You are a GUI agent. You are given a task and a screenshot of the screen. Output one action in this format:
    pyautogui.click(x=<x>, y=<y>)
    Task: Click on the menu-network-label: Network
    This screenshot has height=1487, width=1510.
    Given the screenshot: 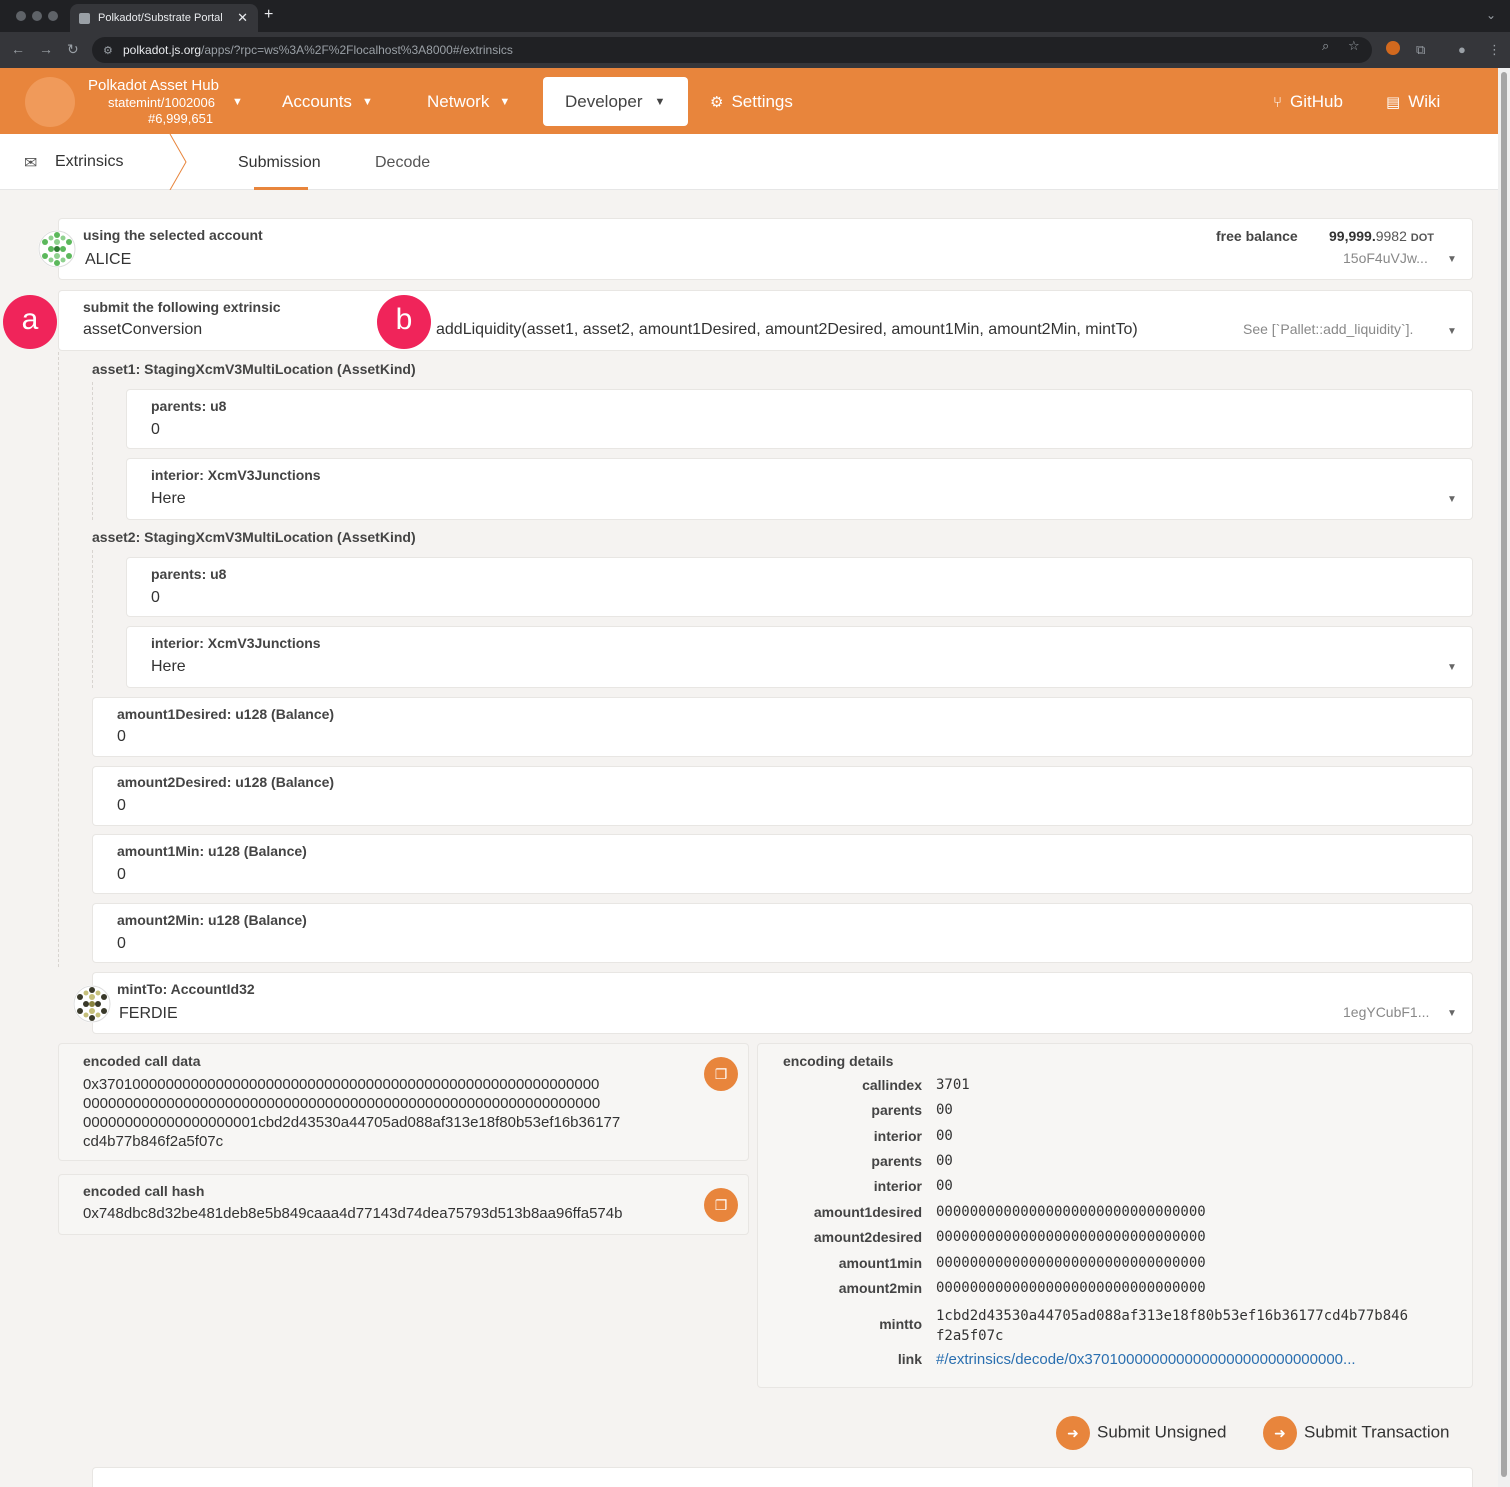 What is the action you would take?
    pyautogui.click(x=458, y=101)
    